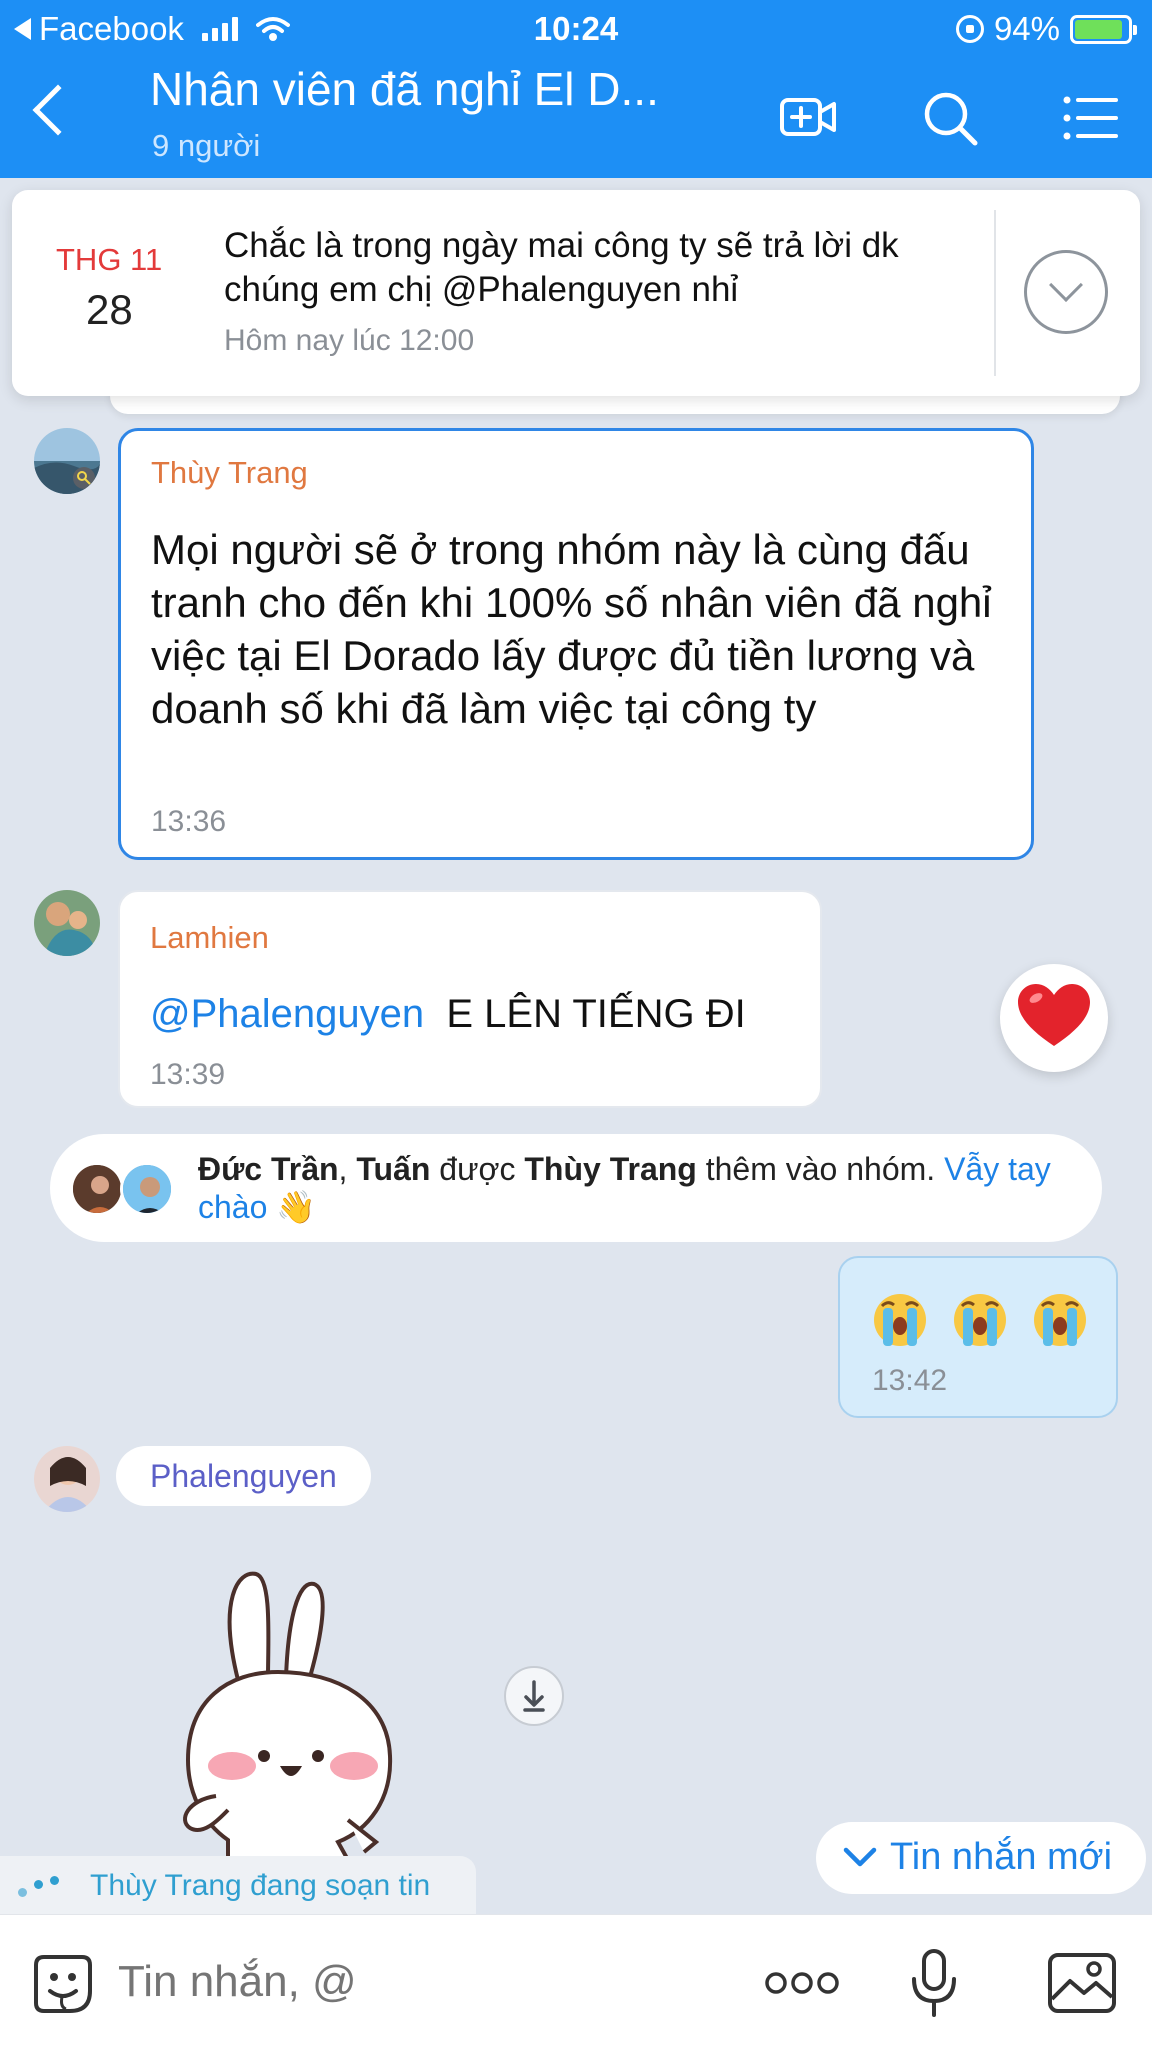 The width and height of the screenshot is (1152, 2048). I want to click on pinned-day: 28, so click(109, 309).